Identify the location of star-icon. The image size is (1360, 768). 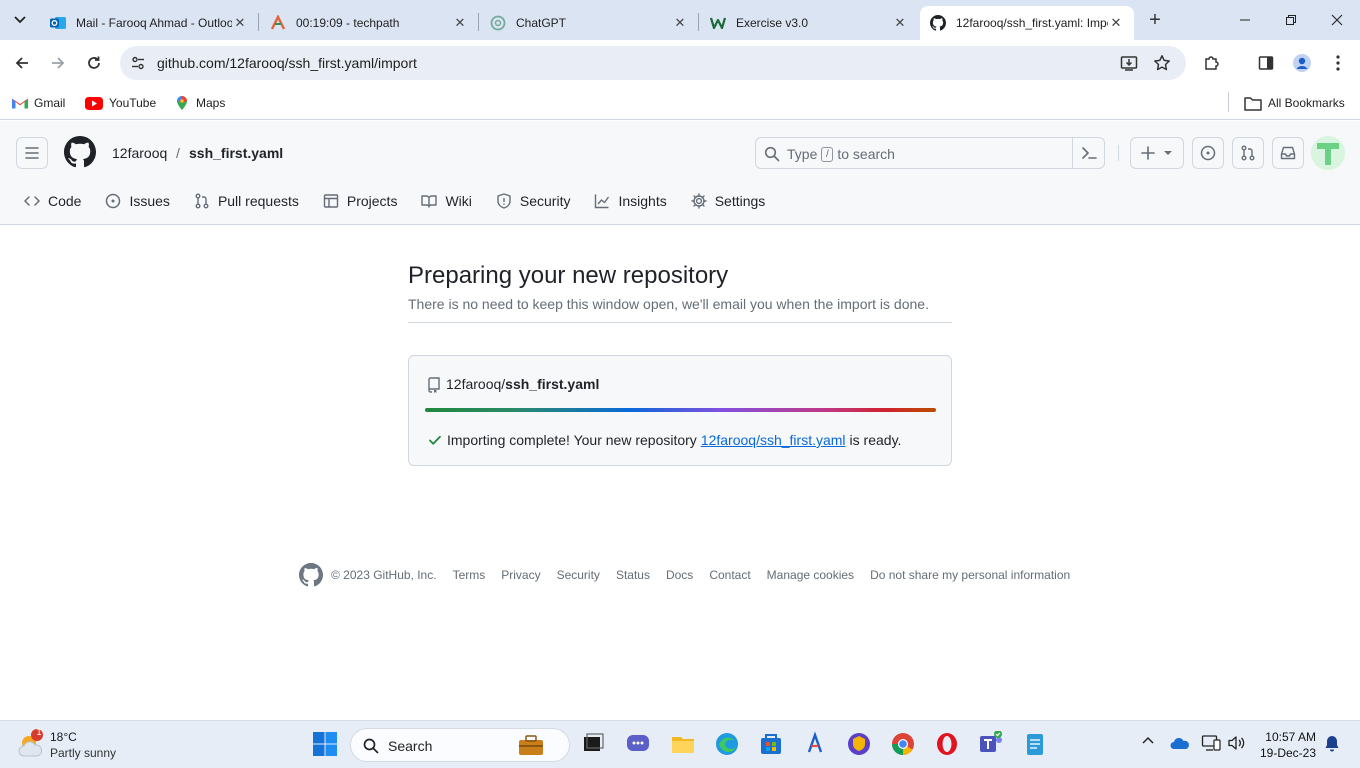
(1162, 63).